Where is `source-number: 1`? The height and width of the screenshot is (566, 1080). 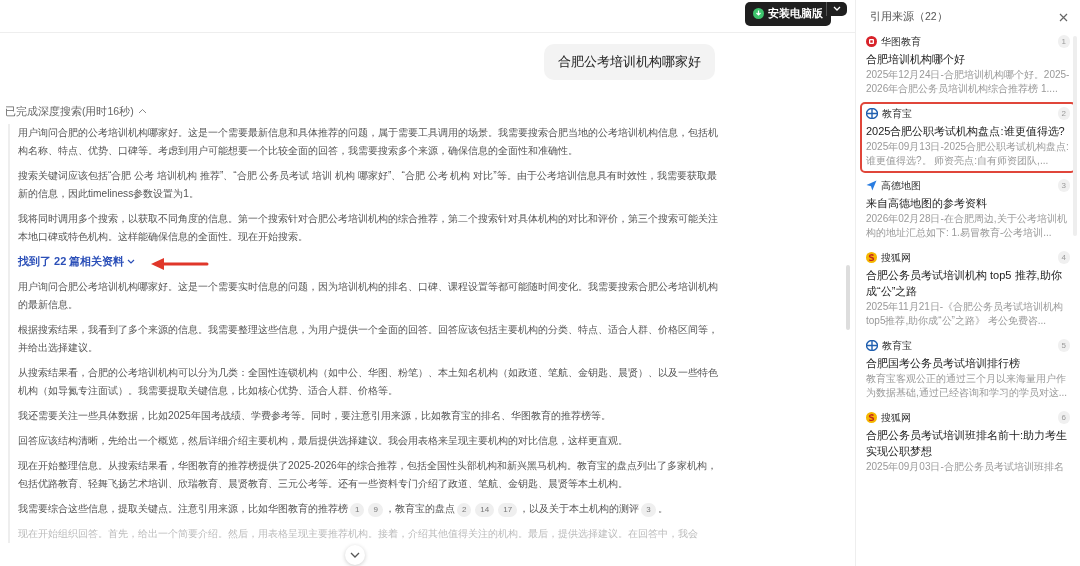
source-number: 1 is located at coordinates (1063, 41).